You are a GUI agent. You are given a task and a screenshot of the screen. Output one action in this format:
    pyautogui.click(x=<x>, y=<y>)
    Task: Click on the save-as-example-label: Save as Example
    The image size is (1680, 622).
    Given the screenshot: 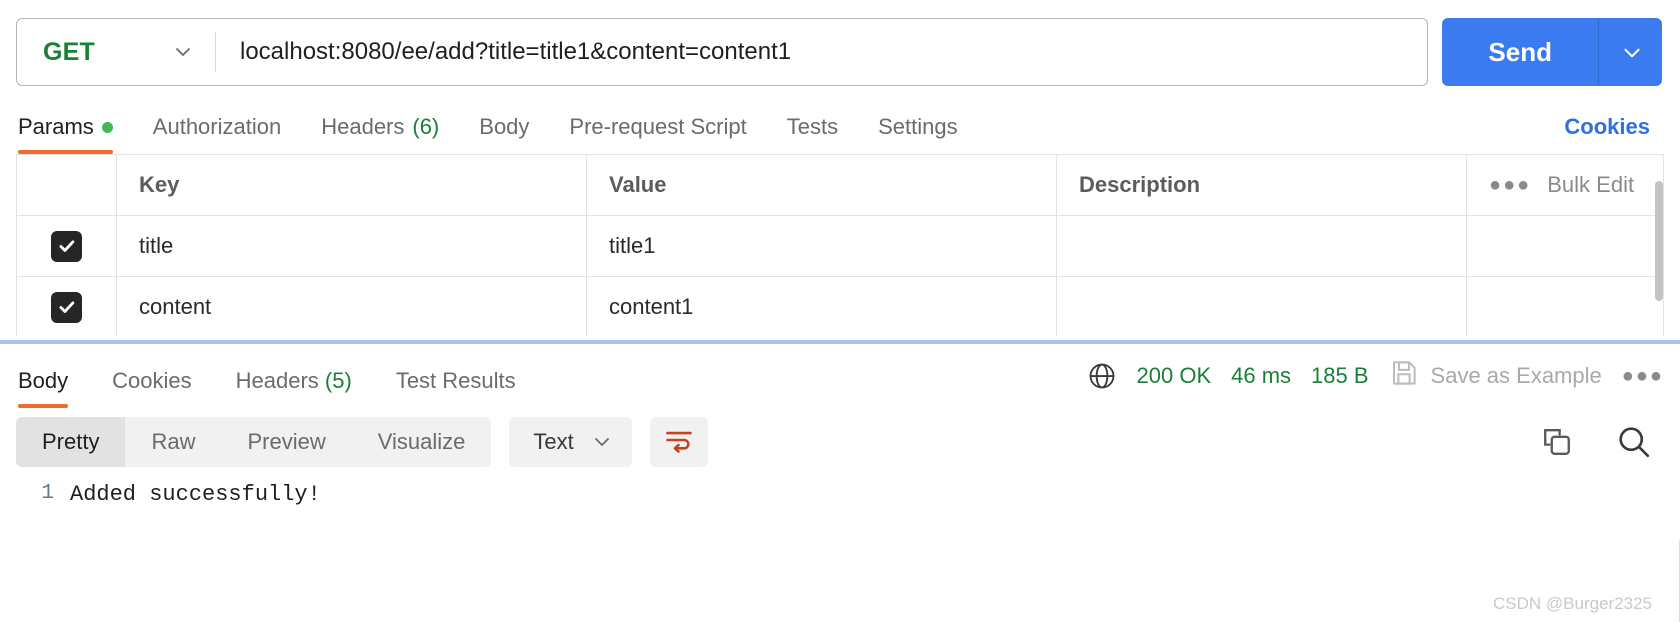 What is the action you would take?
    pyautogui.click(x=1516, y=375)
    